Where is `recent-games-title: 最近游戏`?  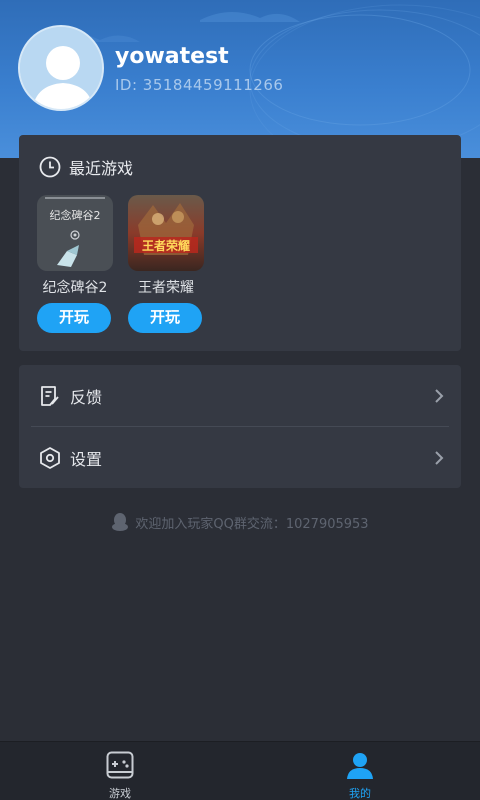
recent-games-title: 最近游戏 is located at coordinates (101, 168).